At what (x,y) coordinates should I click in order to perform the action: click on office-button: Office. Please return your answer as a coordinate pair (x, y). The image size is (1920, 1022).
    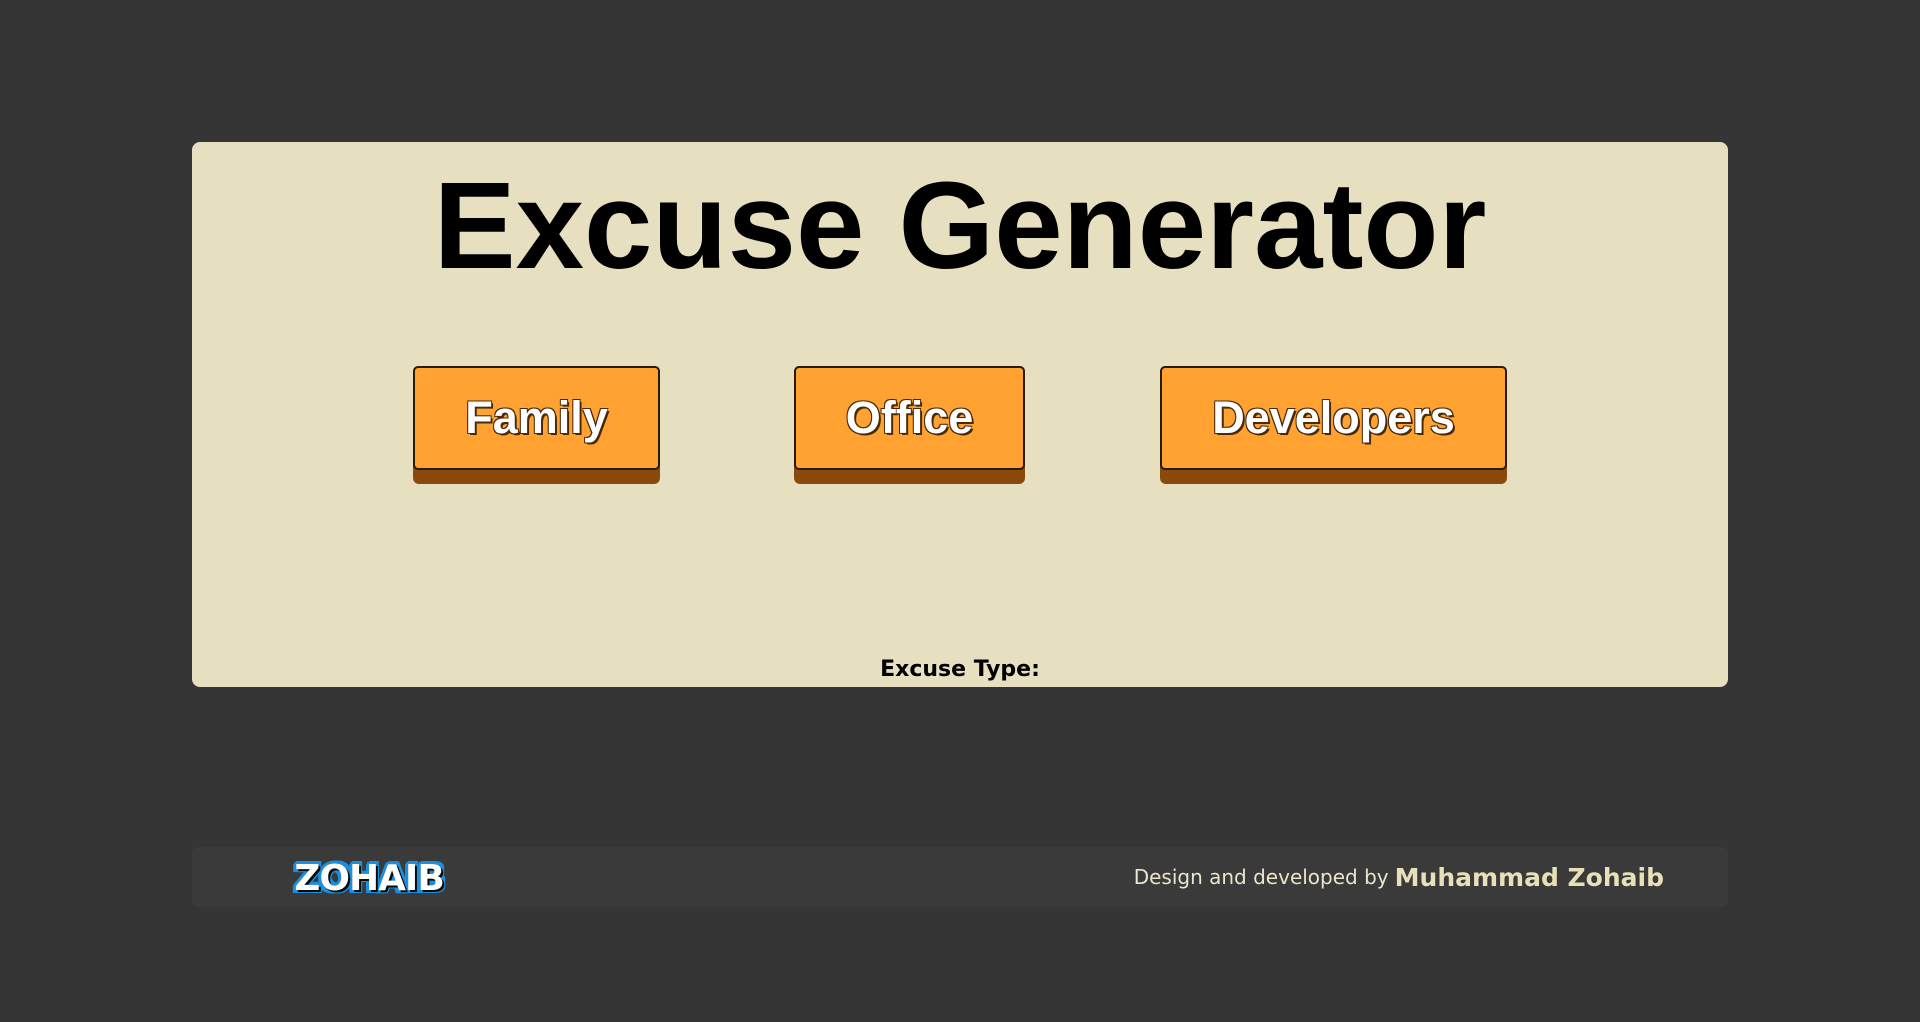
    Looking at the image, I should click on (909, 425).